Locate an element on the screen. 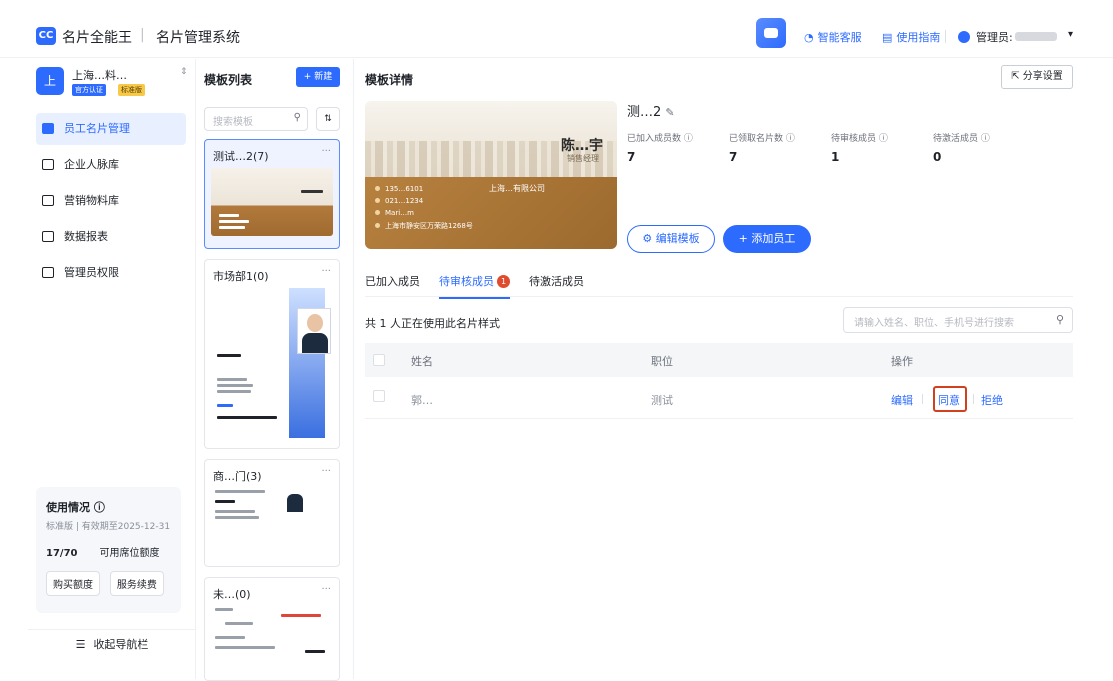 The width and height of the screenshot is (1113, 681). card-company: 上海…有限公司 is located at coordinates (517, 188).